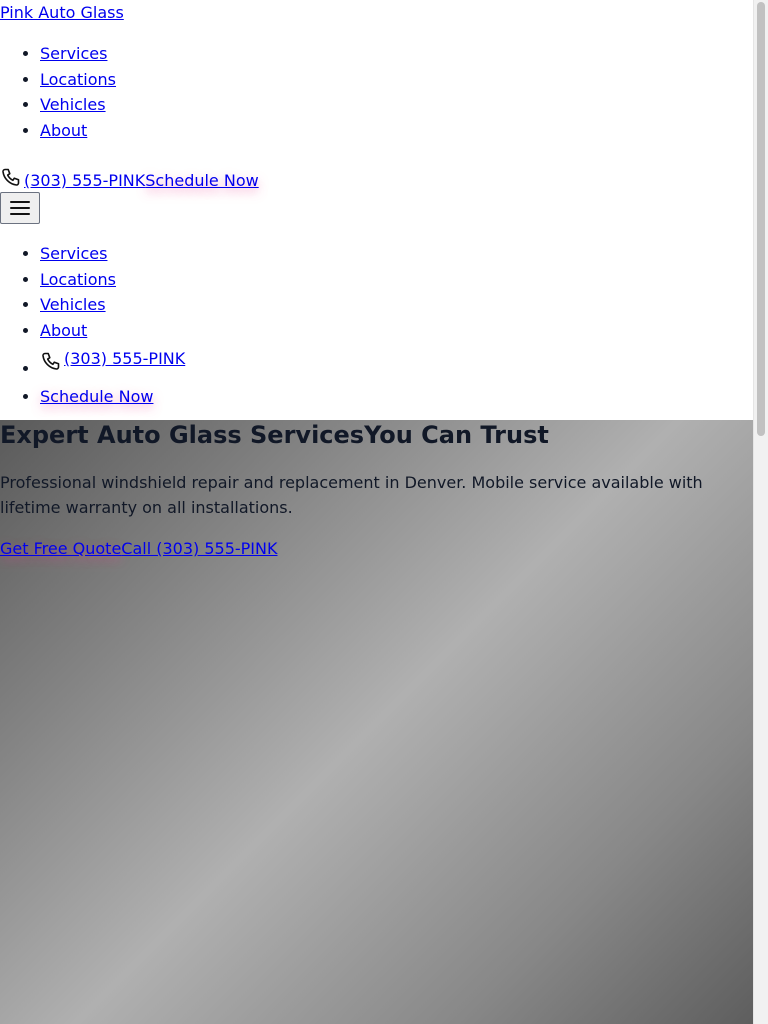  I want to click on mobile-nav-item-vehicles: Vehicles, so click(112, 305).